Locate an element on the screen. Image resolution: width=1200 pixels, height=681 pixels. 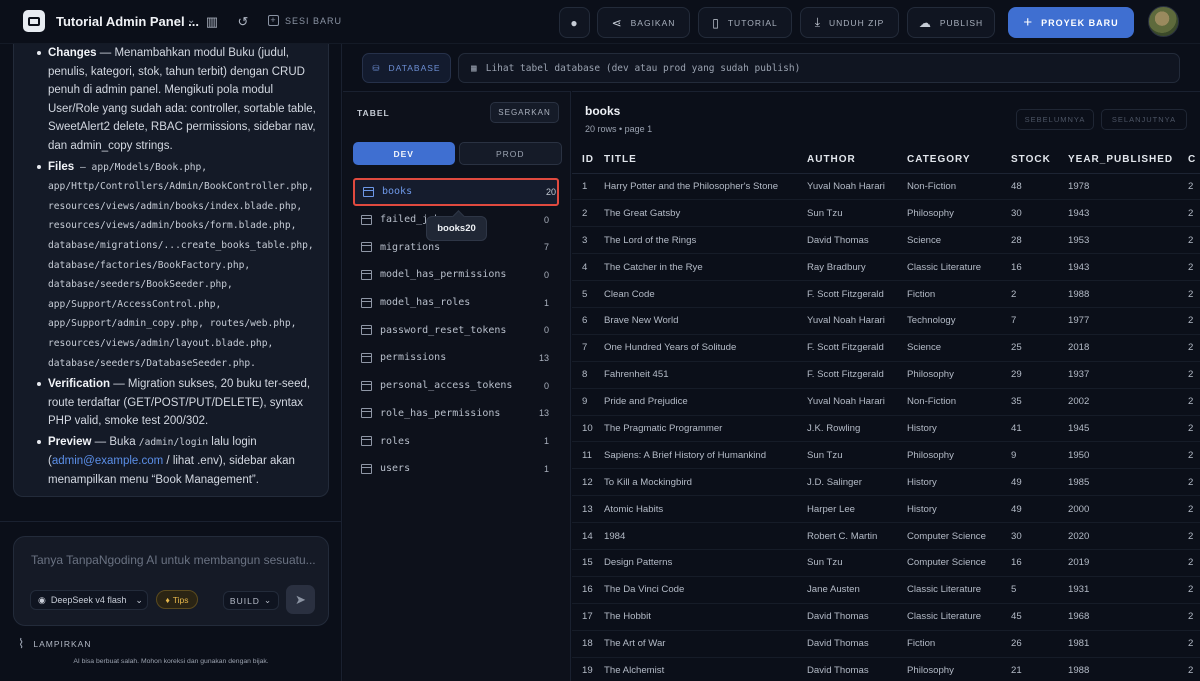
table-item-personal-access-tokens: personal_access_tokens 0 is located at coordinates (456, 386).